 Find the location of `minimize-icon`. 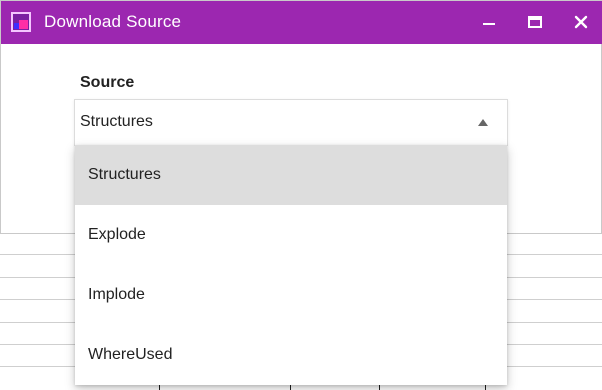

minimize-icon is located at coordinates (489, 24).